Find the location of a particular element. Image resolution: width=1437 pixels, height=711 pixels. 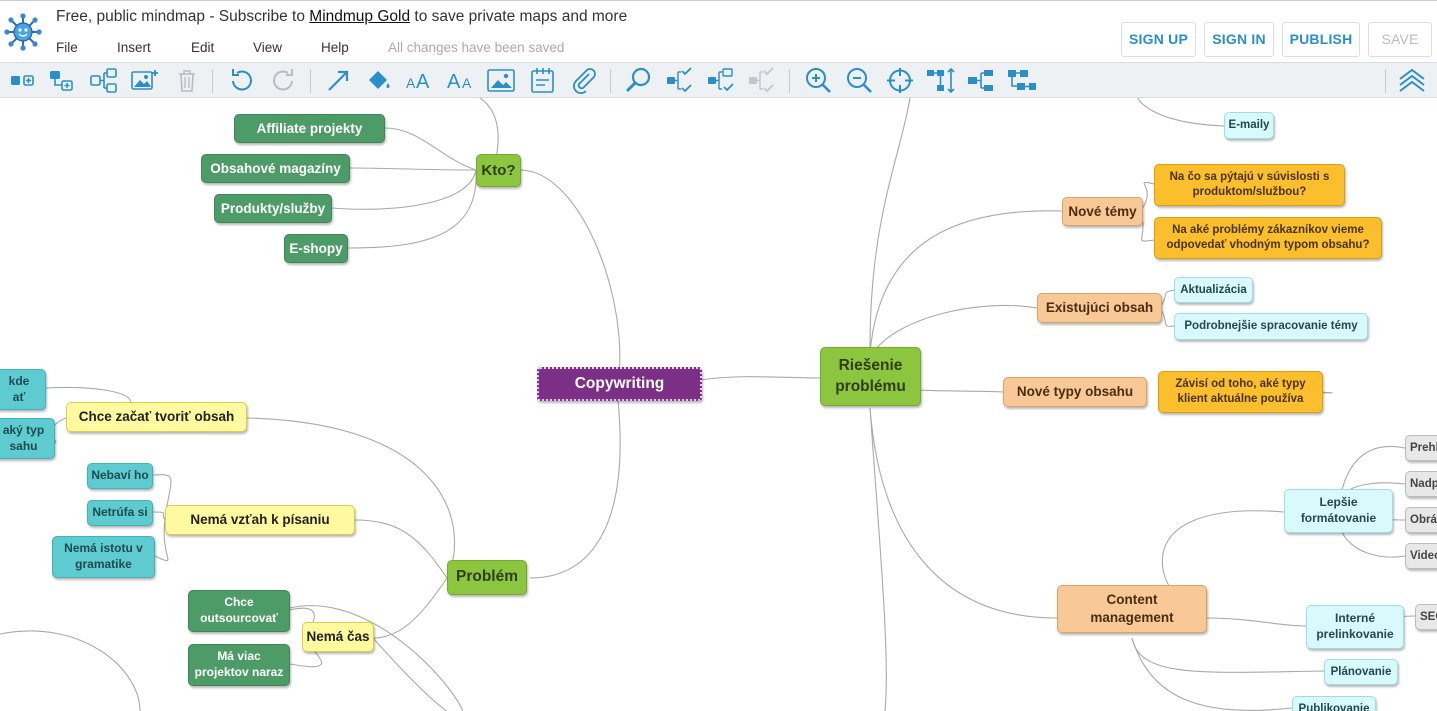

node-content-management: Content management is located at coordinates (1132, 609).